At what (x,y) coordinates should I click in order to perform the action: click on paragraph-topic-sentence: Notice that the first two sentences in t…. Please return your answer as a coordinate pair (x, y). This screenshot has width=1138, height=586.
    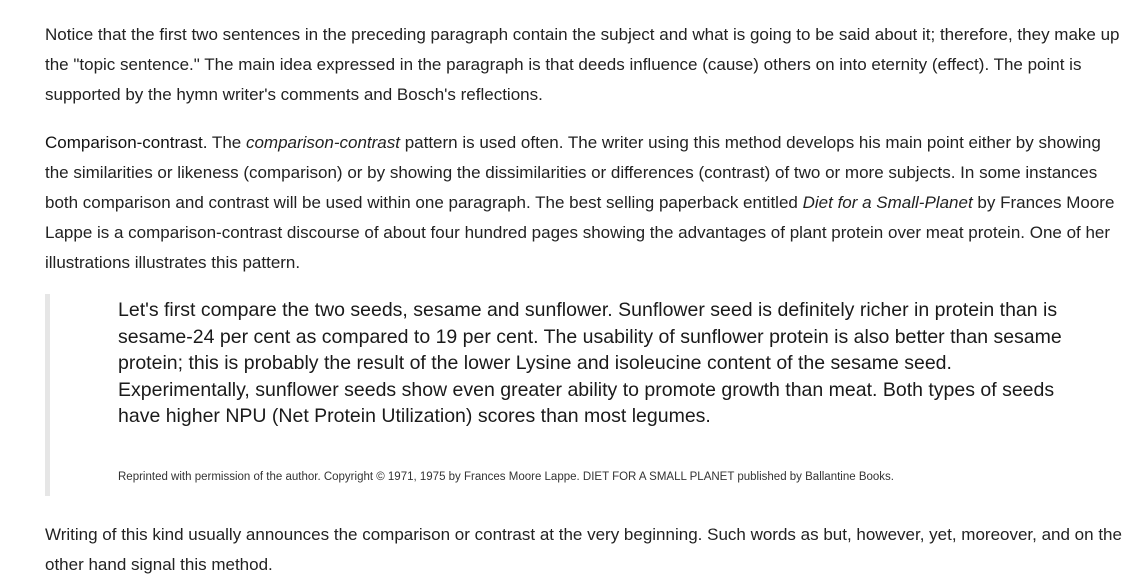
    Looking at the image, I should click on (582, 64).